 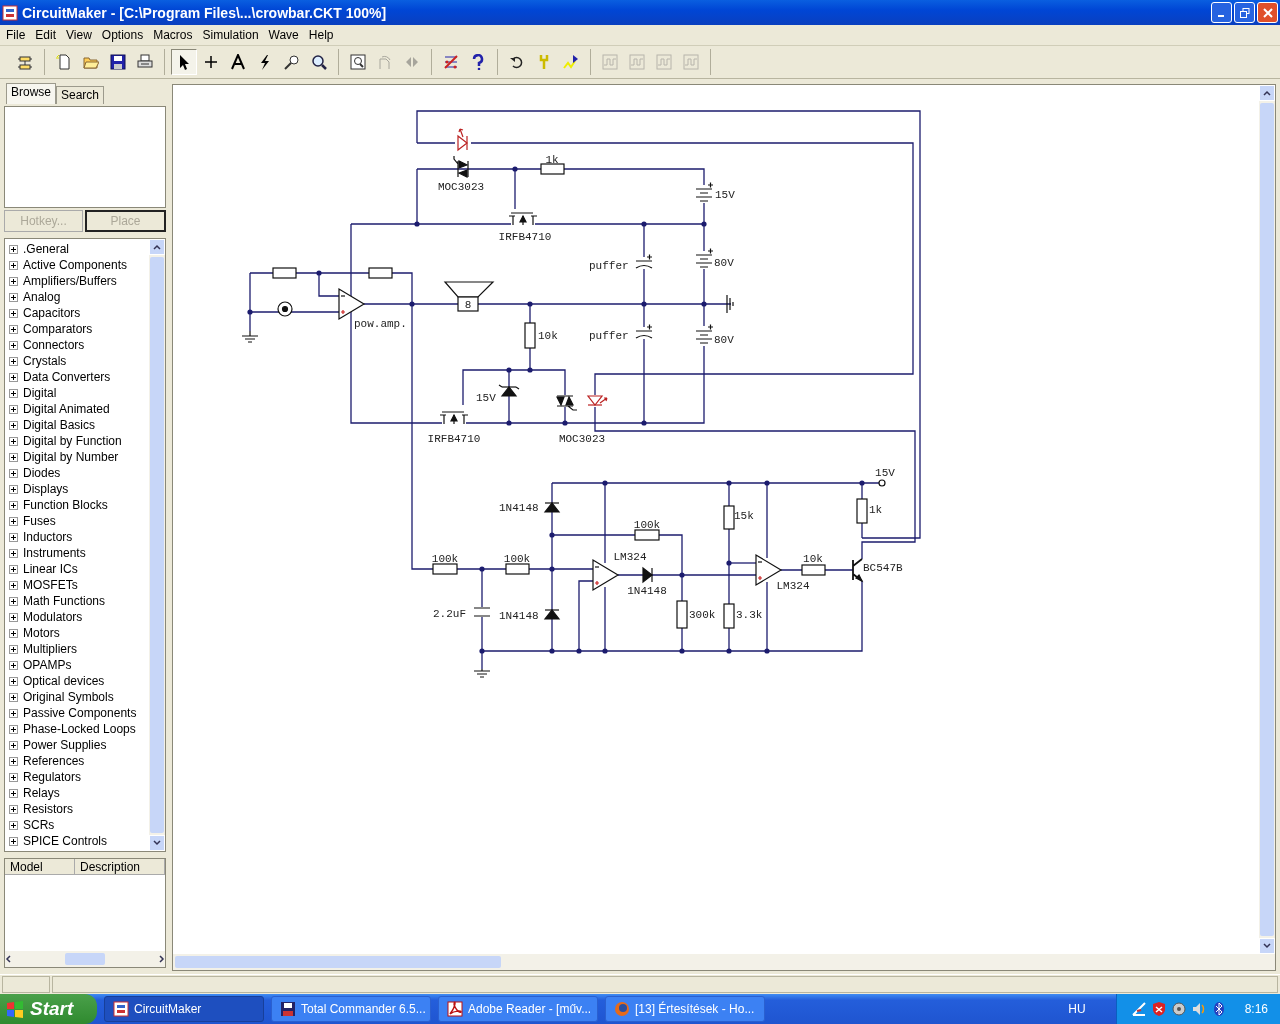 What do you see at coordinates (16, 35) in the screenshot?
I see `menu-item: File` at bounding box center [16, 35].